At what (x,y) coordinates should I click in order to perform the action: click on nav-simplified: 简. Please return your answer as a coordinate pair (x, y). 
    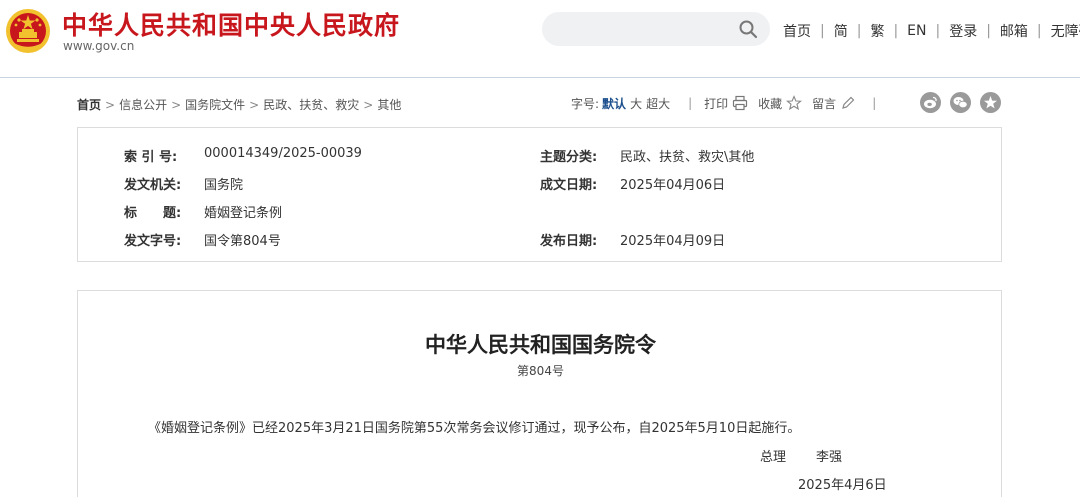
    Looking at the image, I should click on (841, 31).